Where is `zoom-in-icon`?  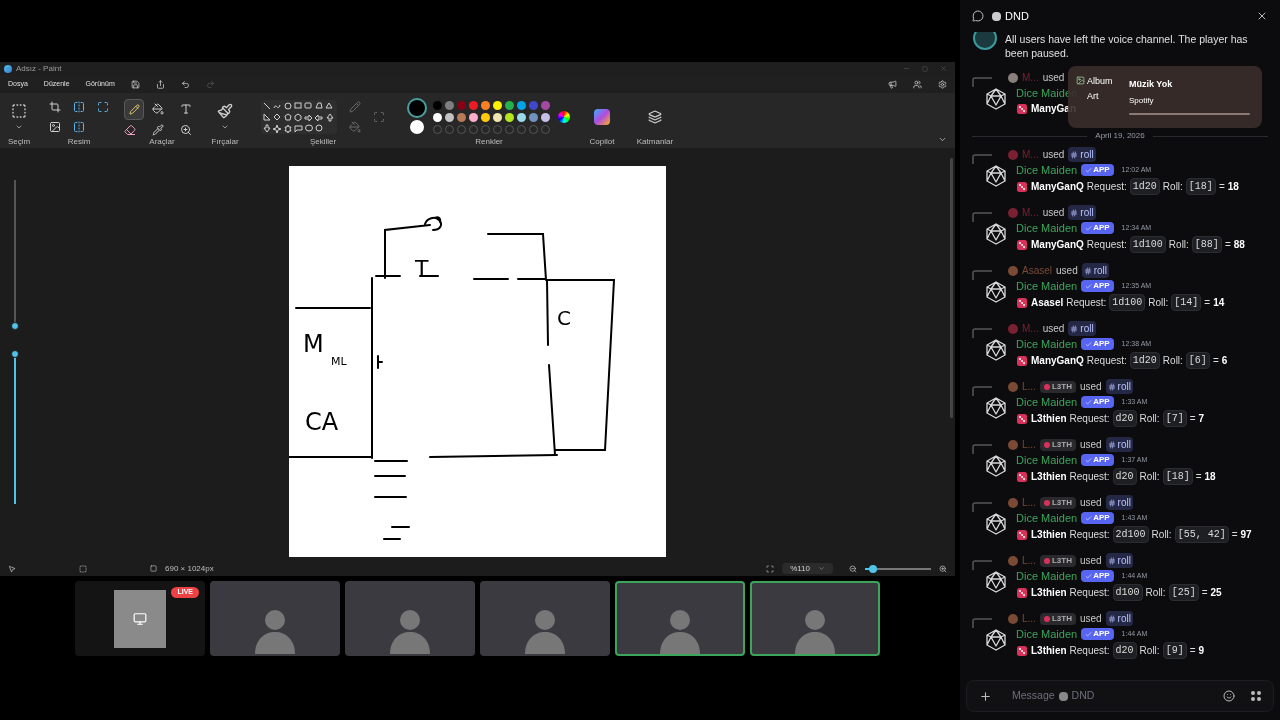 zoom-in-icon is located at coordinates (943, 568).